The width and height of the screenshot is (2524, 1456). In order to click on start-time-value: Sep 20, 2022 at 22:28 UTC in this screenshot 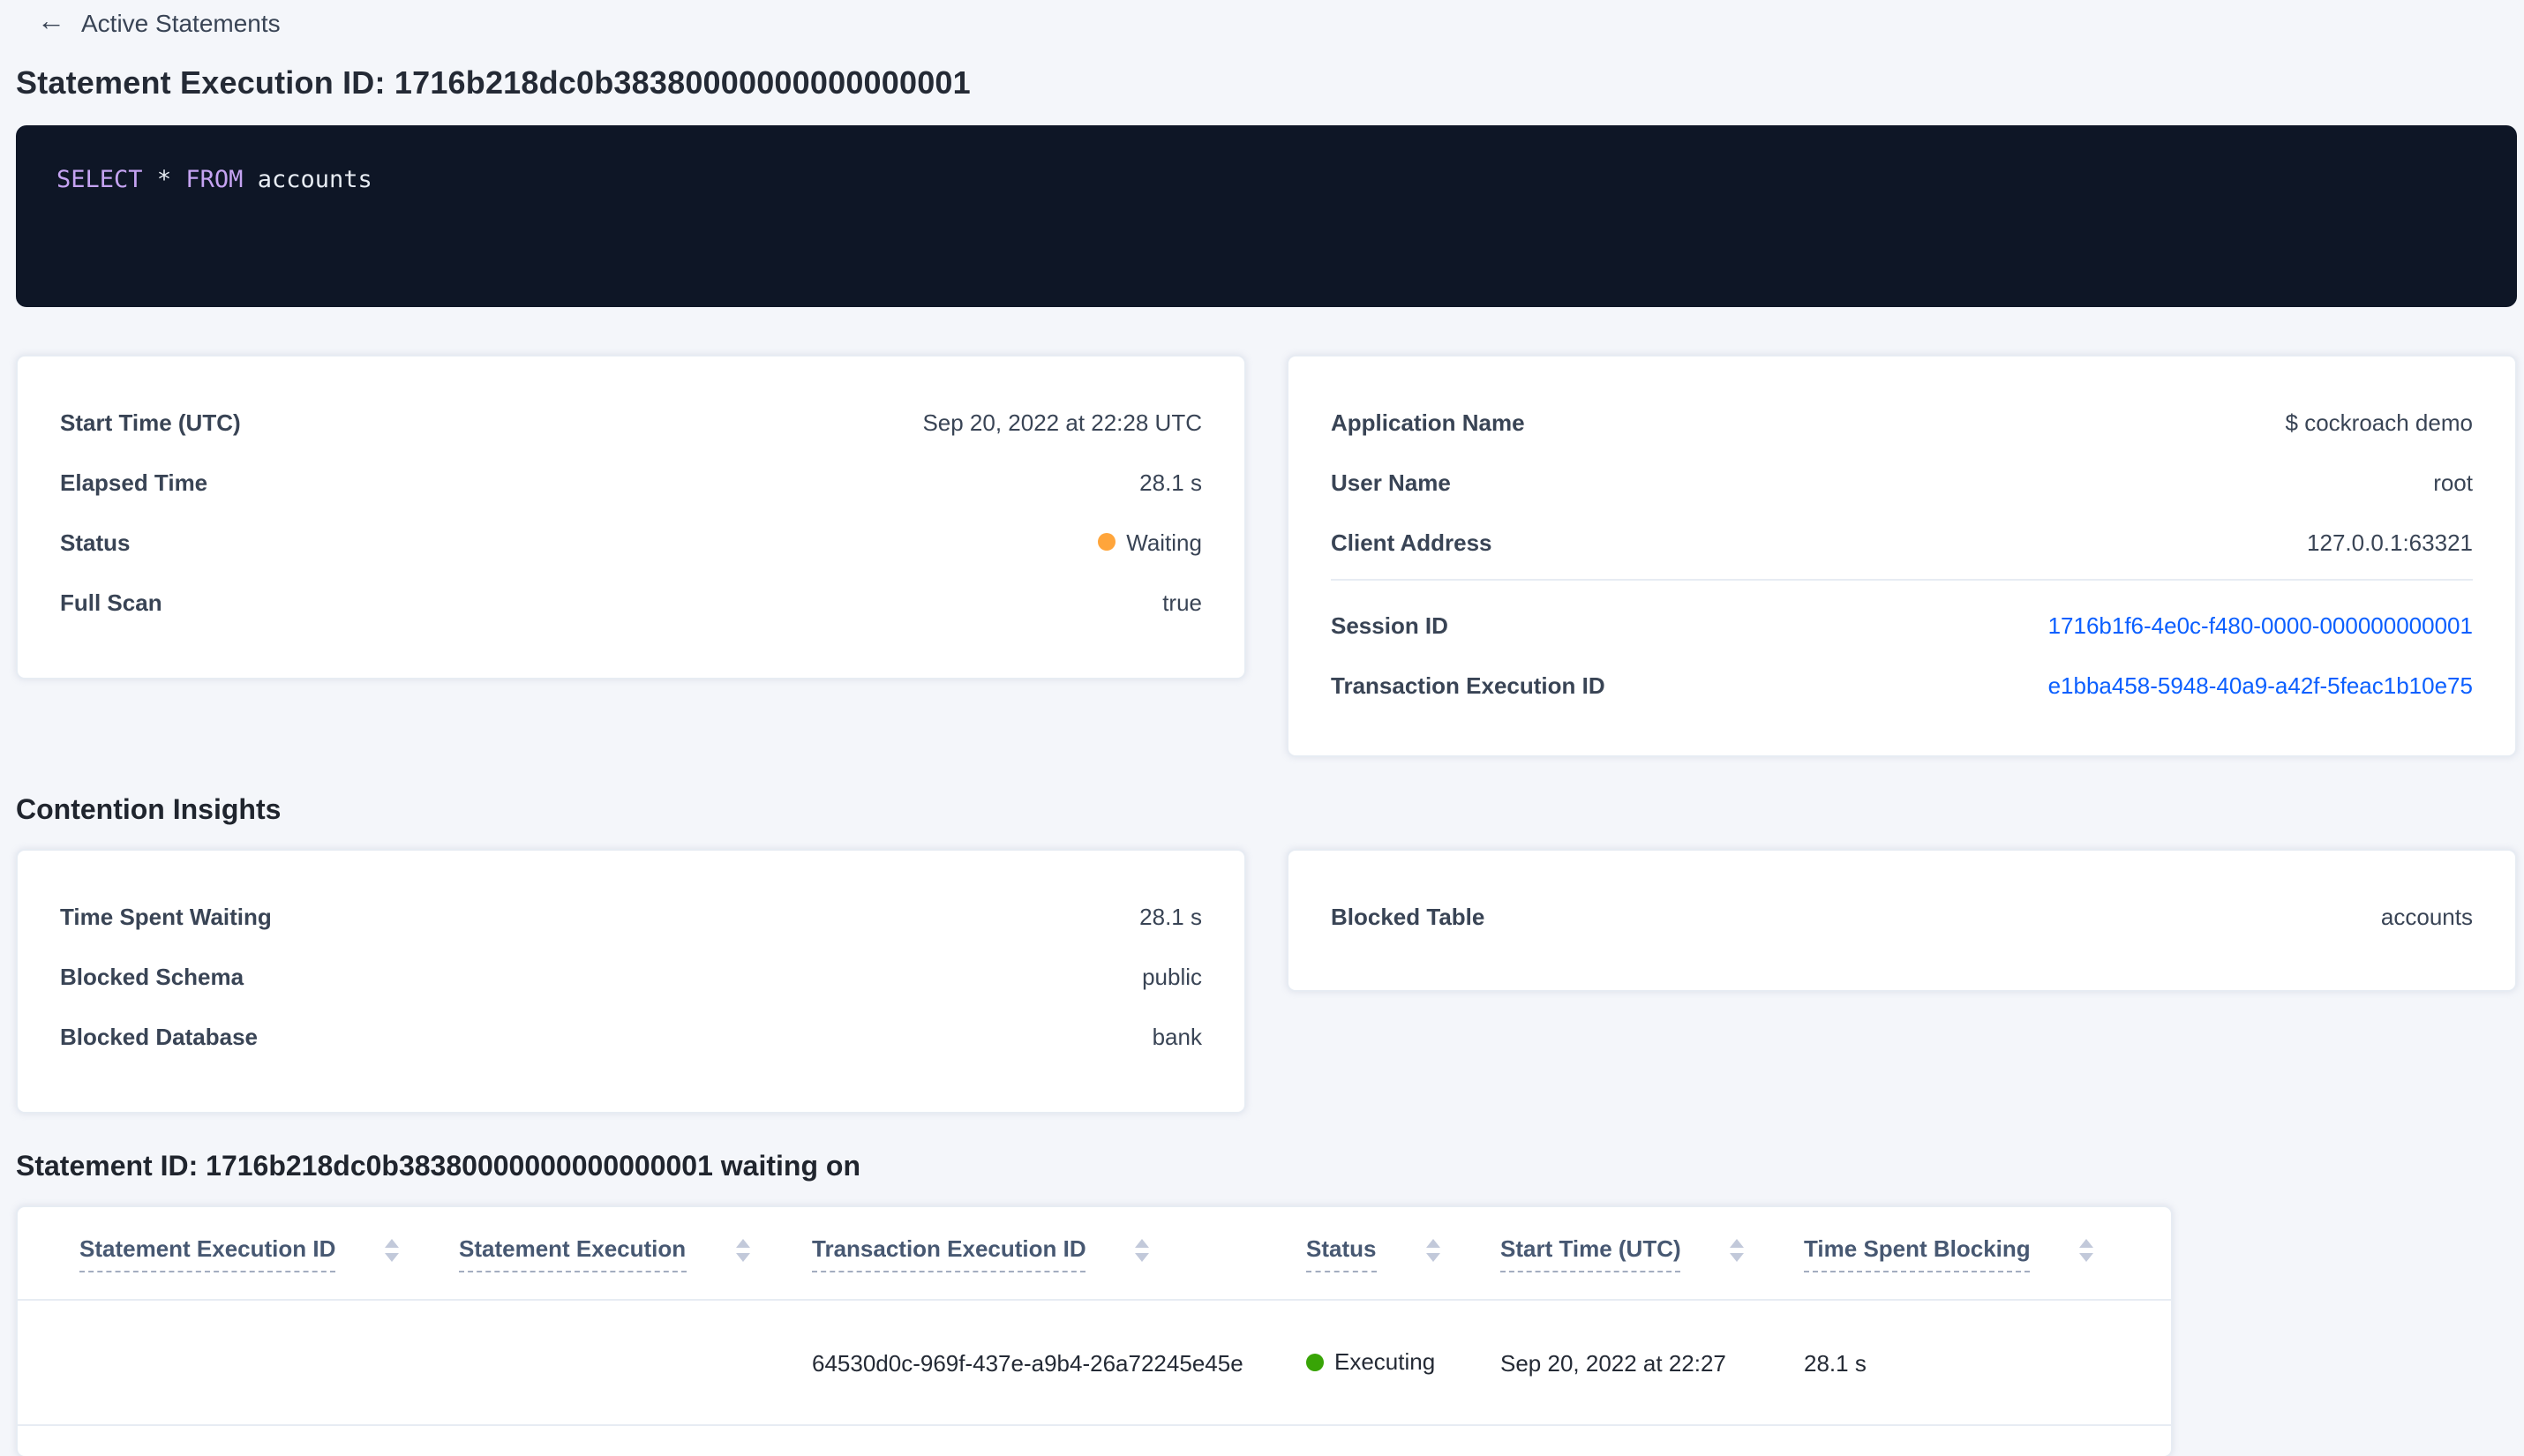, I will do `click(1062, 422)`.